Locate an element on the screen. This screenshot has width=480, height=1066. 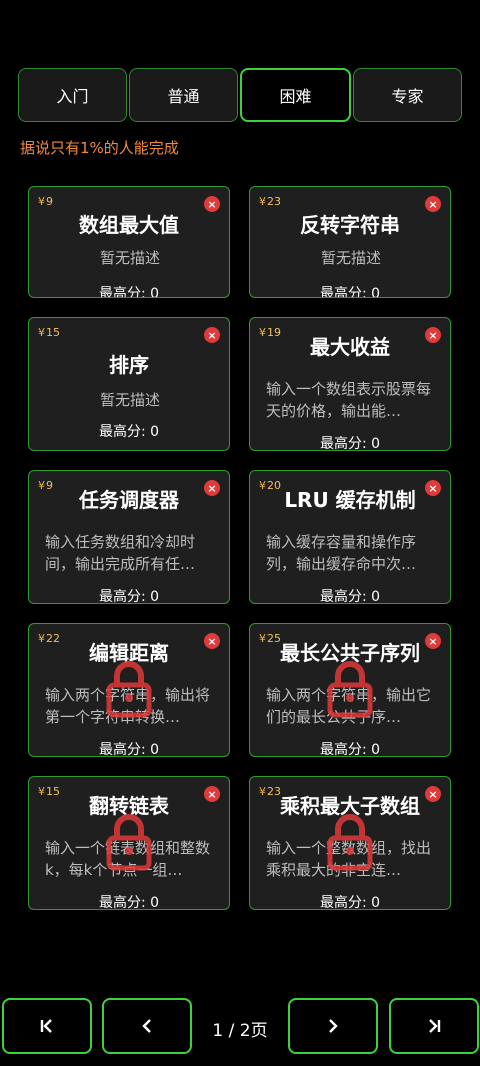
prev-page-button is located at coordinates (147, 1026).